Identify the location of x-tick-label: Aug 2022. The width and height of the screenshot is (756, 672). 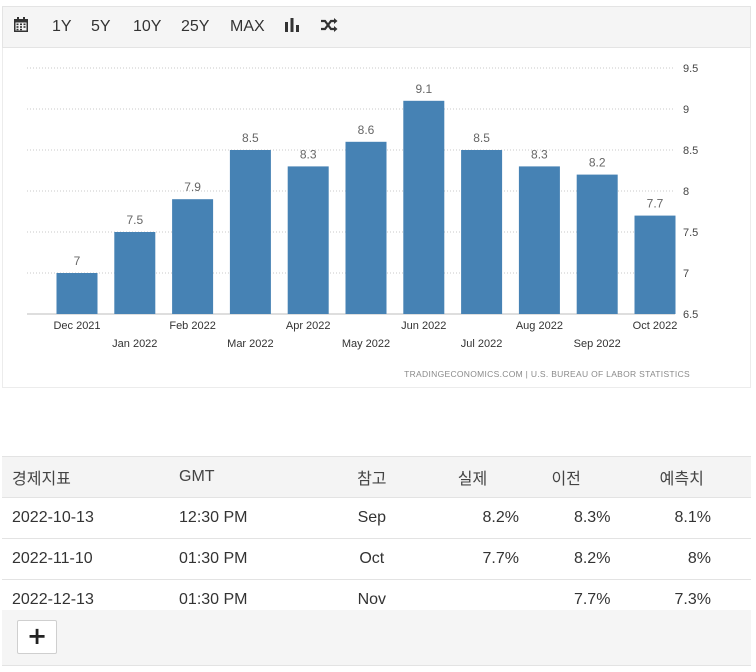
(539, 326).